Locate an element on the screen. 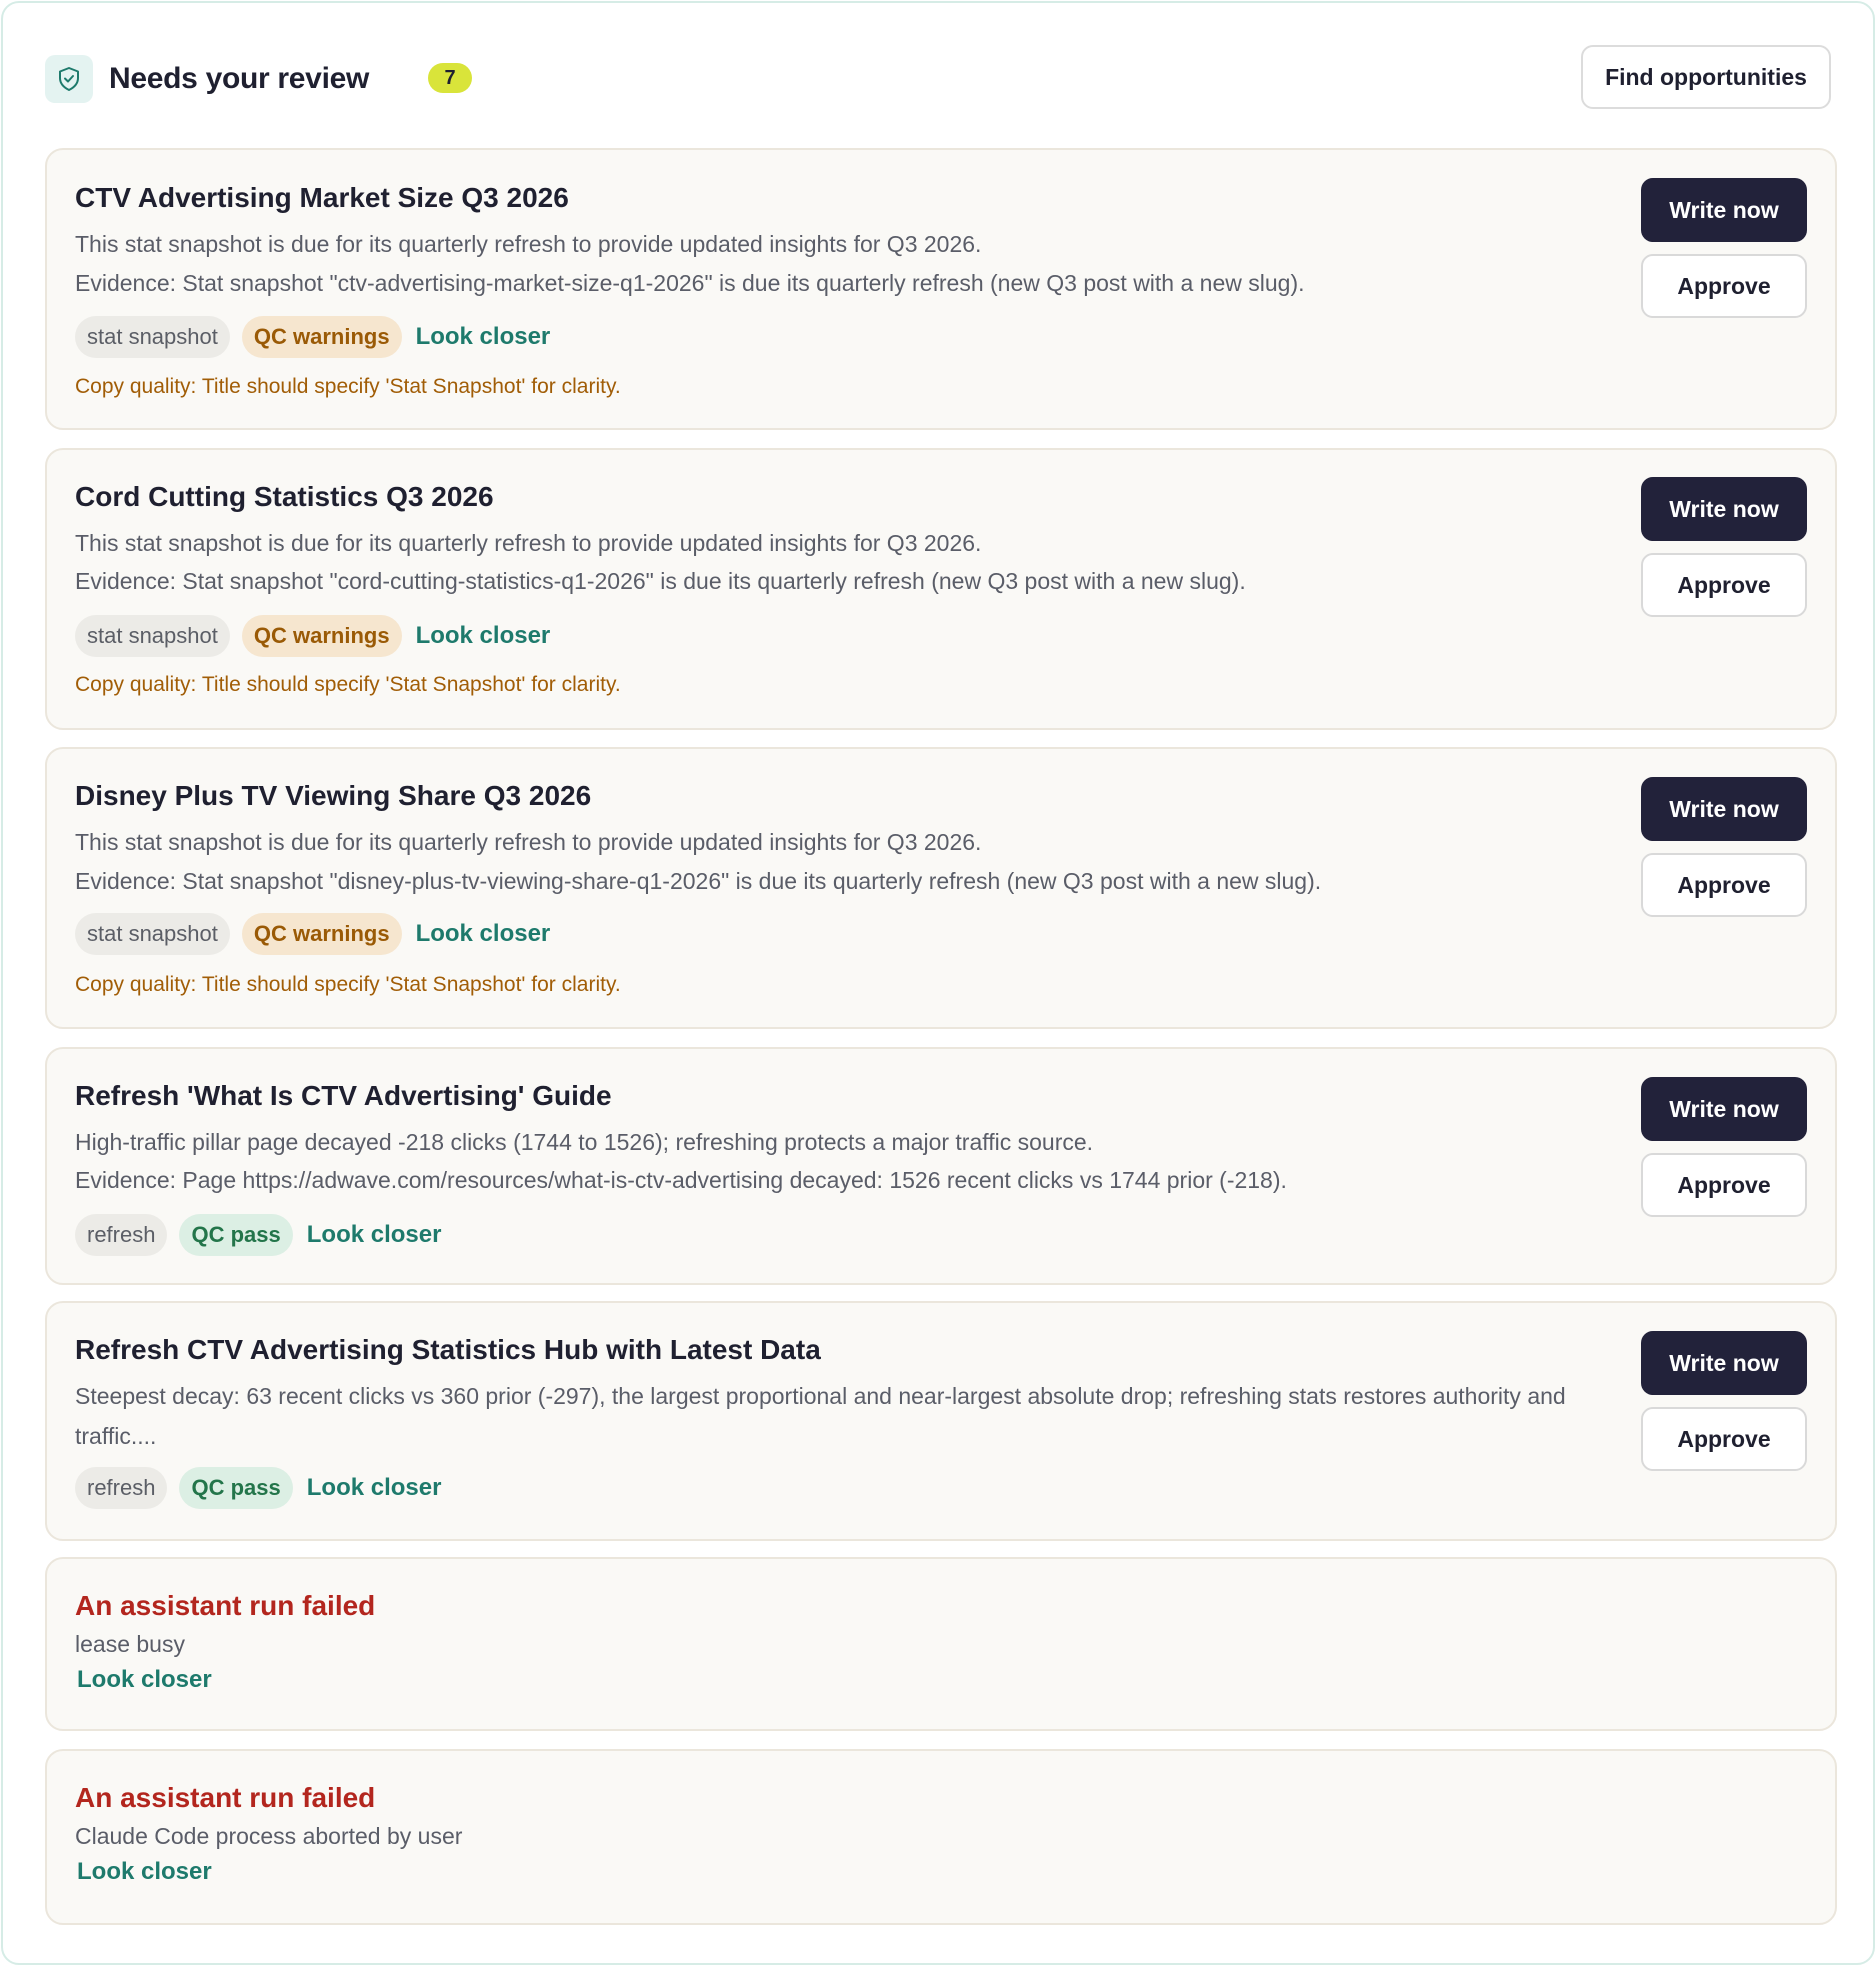  failure-message: Claude Code process aborted by user is located at coordinates (269, 1836).